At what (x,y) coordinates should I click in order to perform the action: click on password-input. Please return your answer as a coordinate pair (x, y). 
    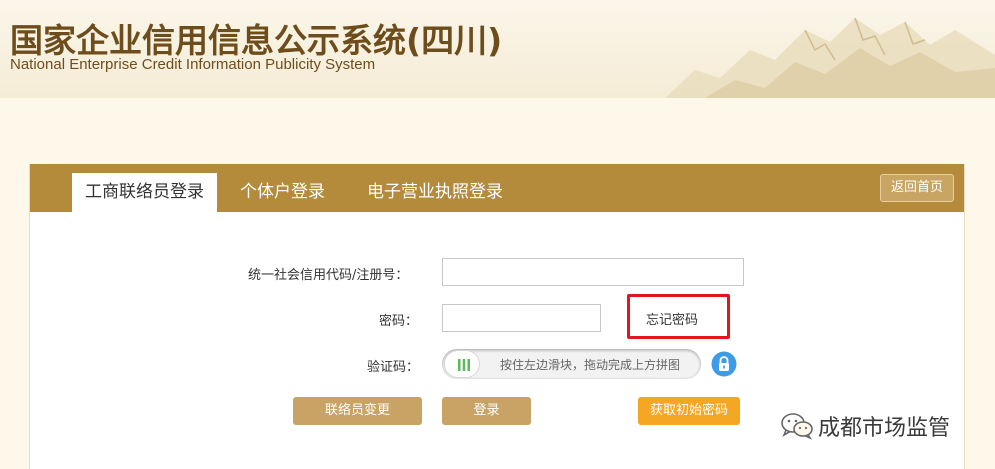
    Looking at the image, I should click on (521, 318).